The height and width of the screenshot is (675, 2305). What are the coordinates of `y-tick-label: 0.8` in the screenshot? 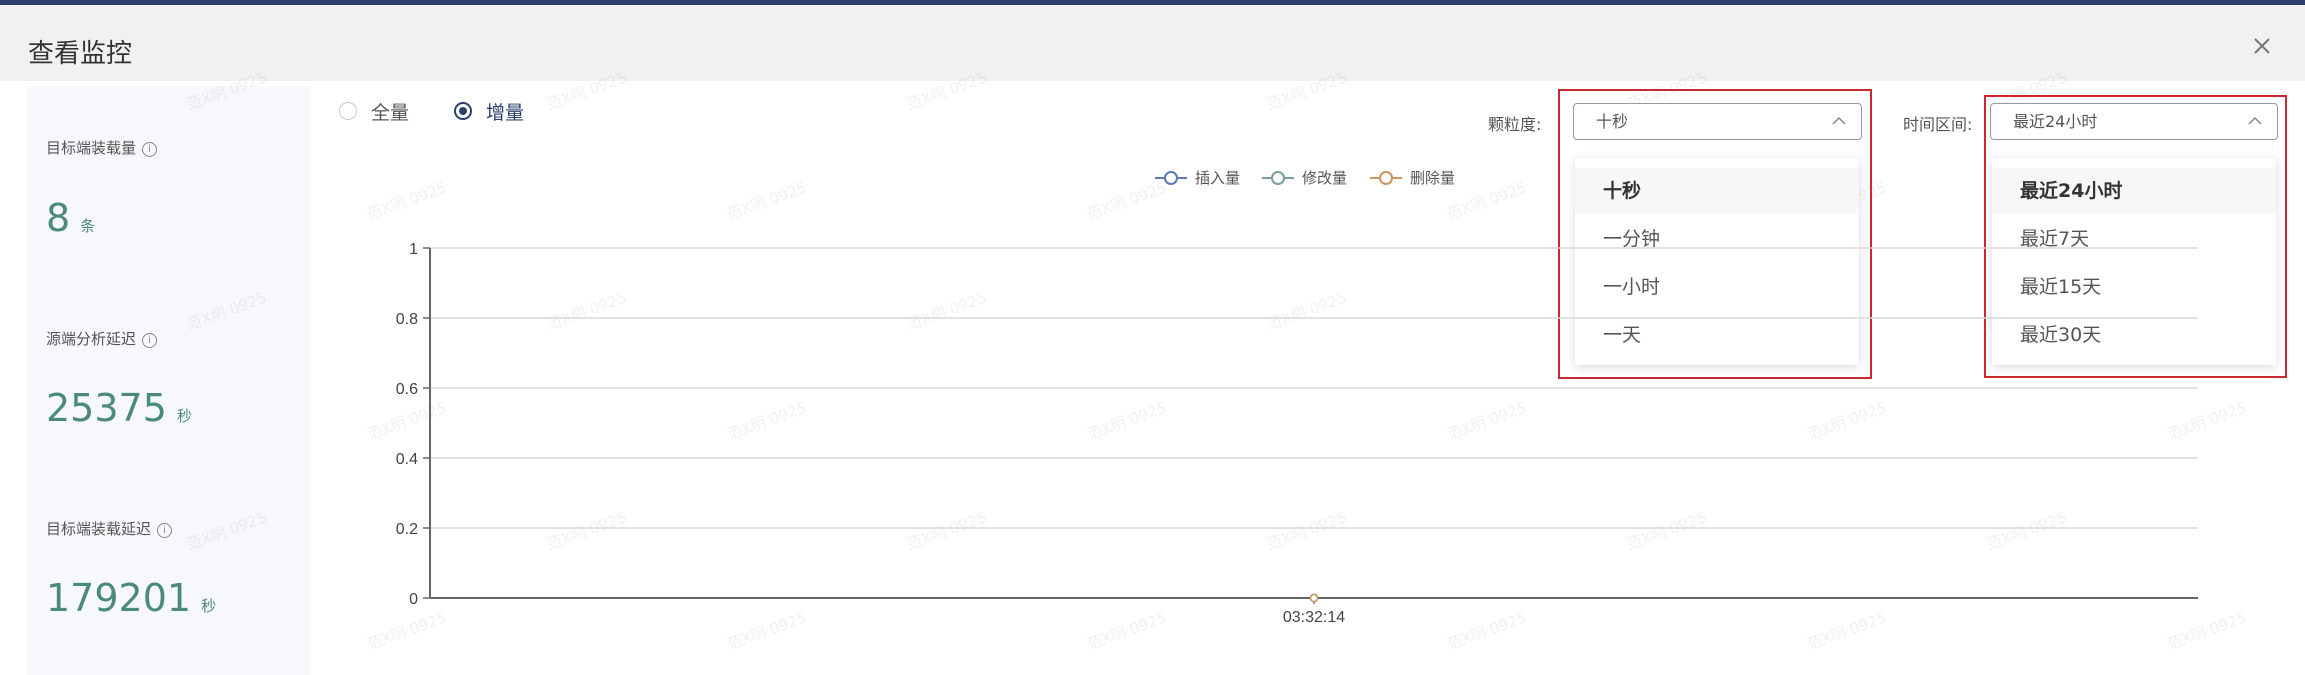 It's located at (407, 319).